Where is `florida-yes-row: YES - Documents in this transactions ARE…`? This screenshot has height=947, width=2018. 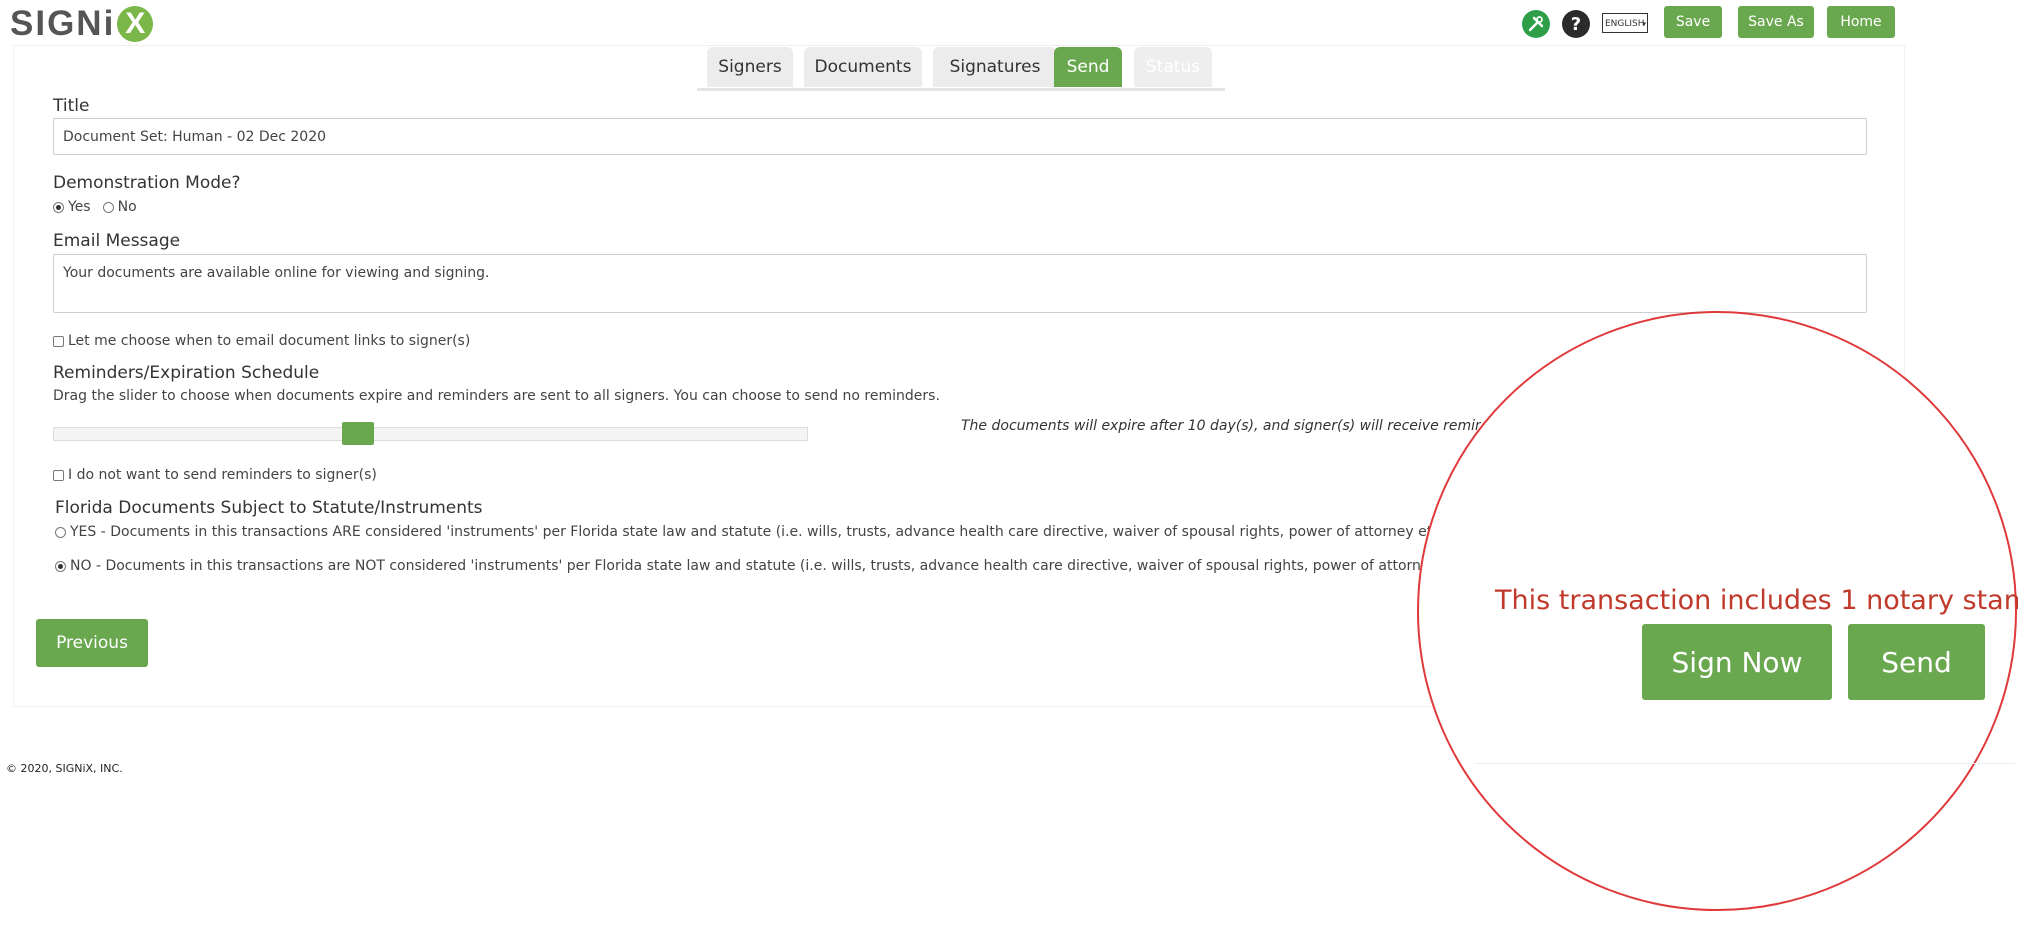
florida-yes-row: YES - Documents in this transactions ARE… is located at coordinates (755, 532).